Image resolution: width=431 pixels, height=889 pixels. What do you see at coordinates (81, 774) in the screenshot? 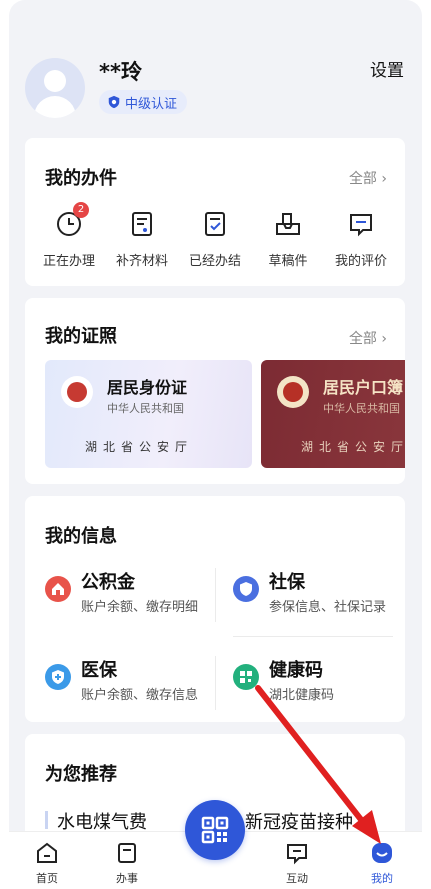
I see `recommend-title: 为您推荐` at bounding box center [81, 774].